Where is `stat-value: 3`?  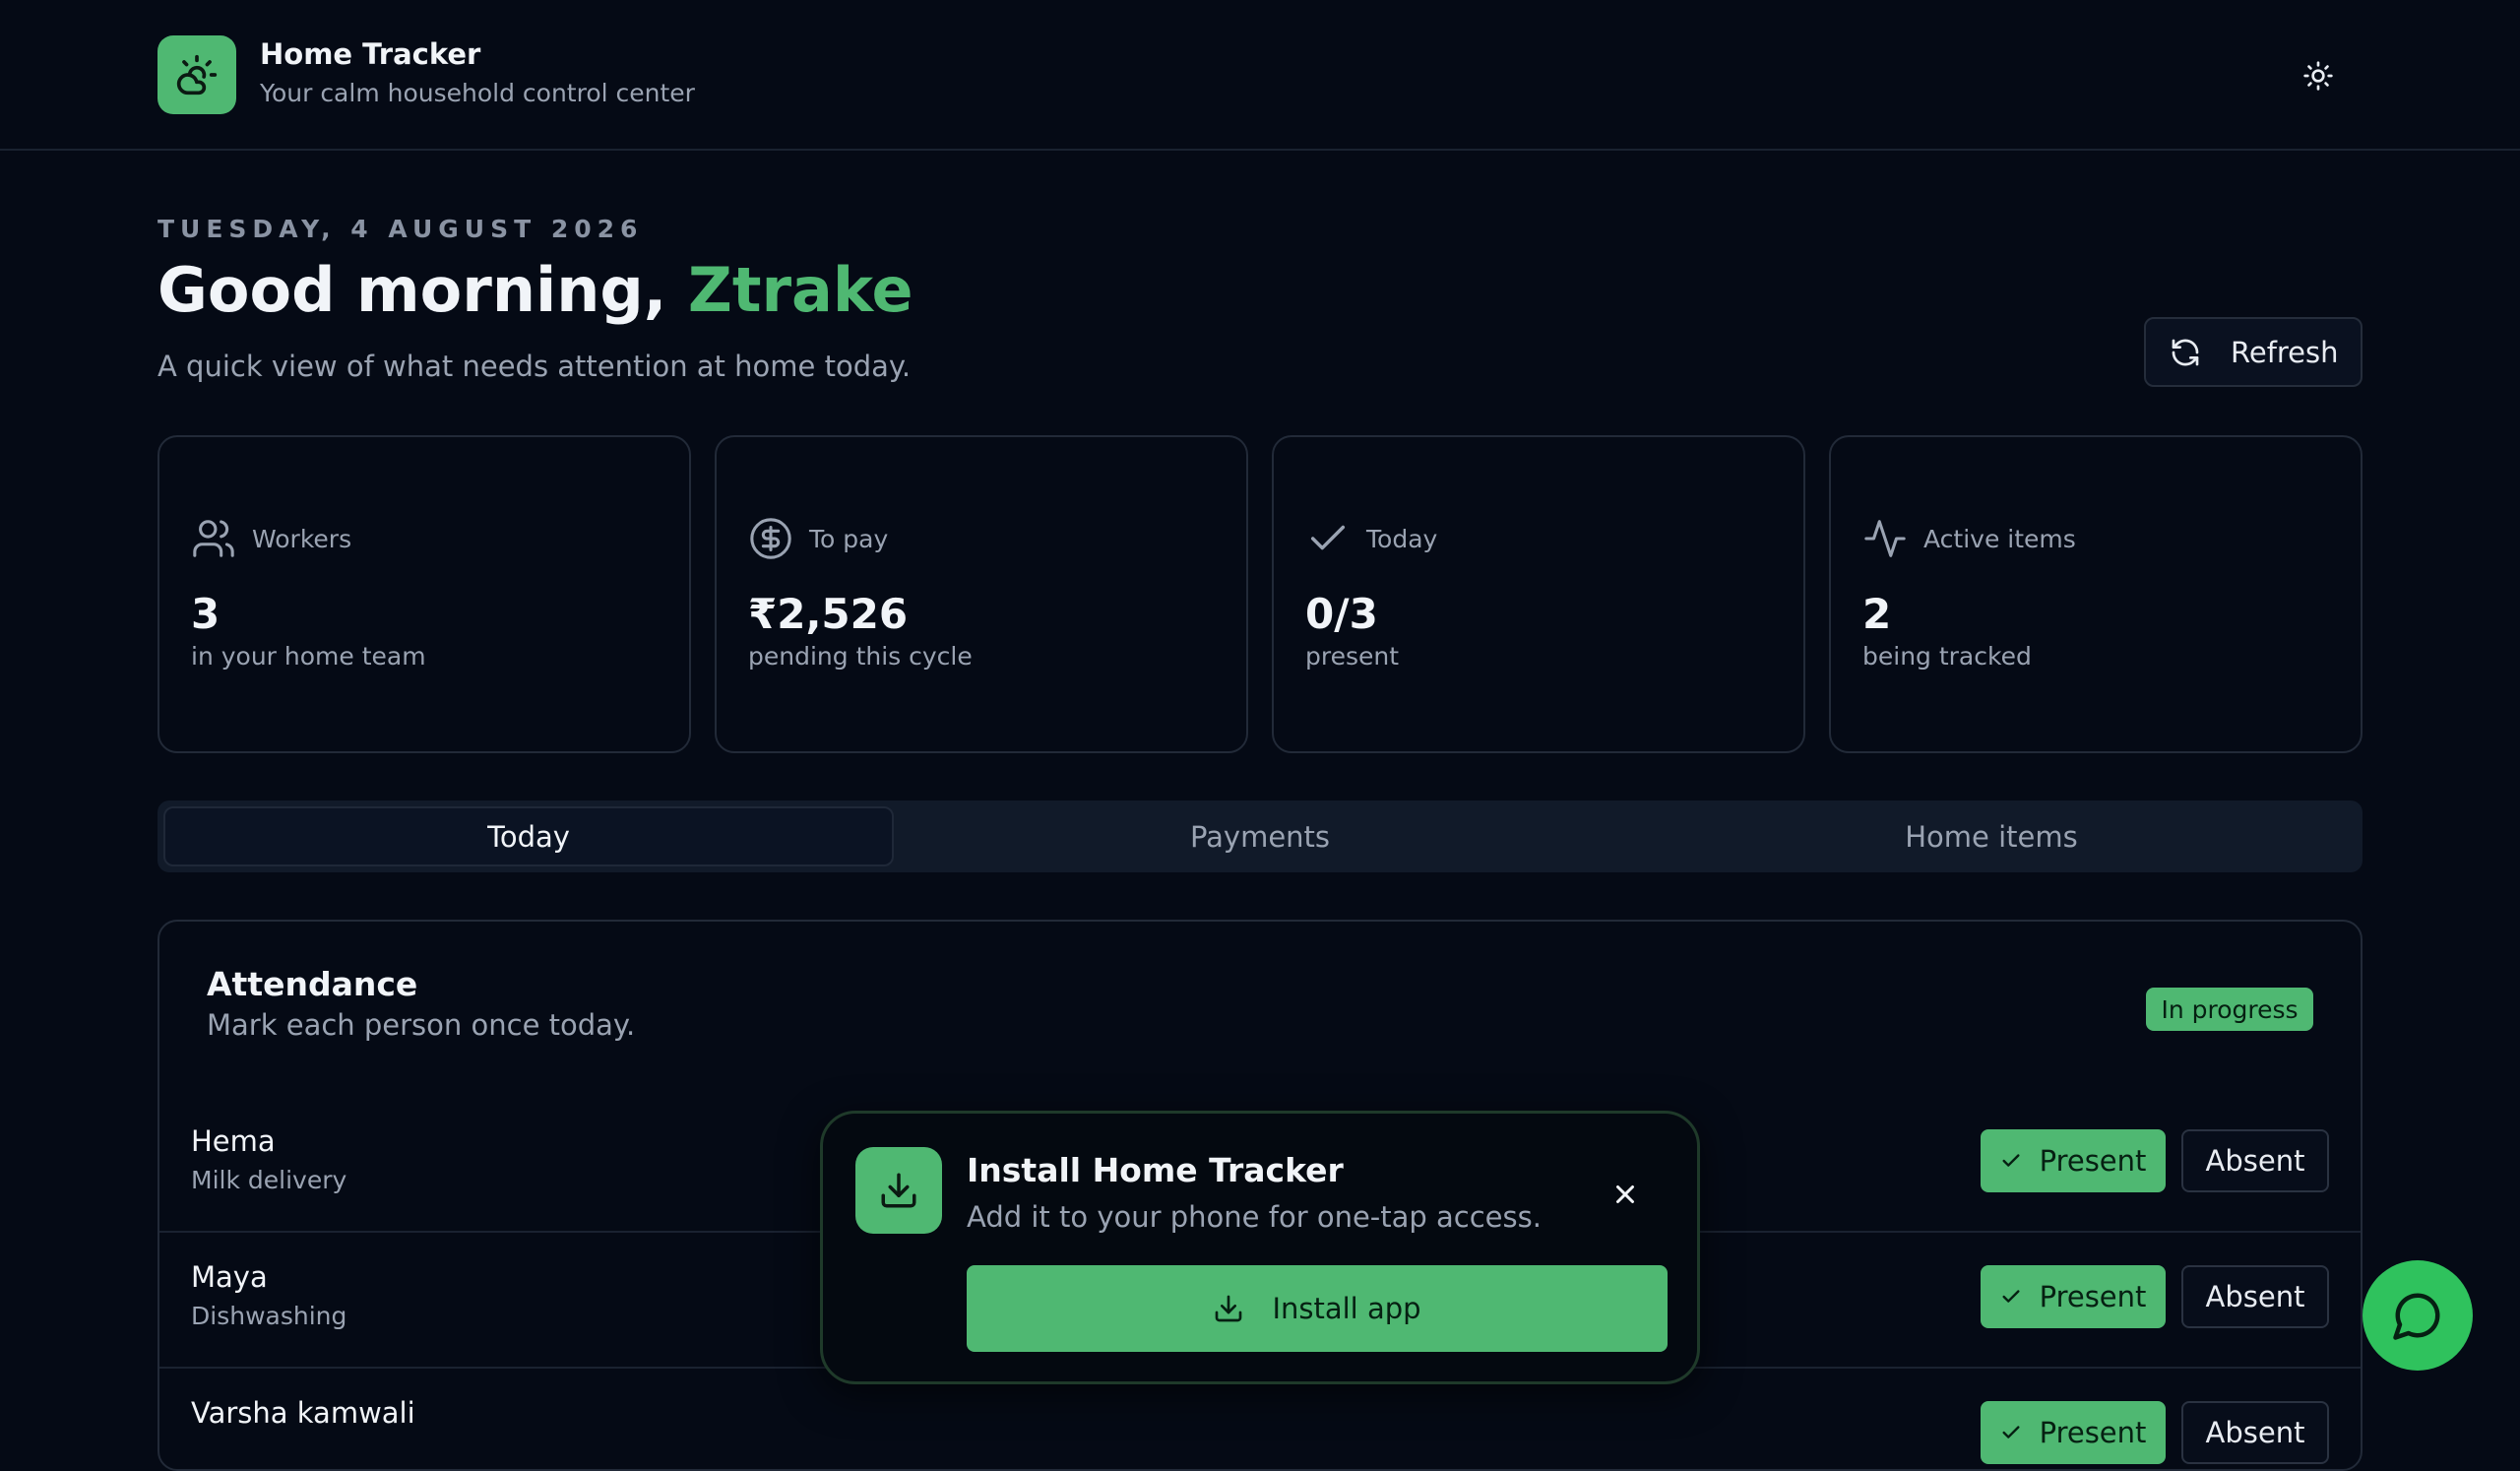
stat-value: 3 is located at coordinates (205, 614).